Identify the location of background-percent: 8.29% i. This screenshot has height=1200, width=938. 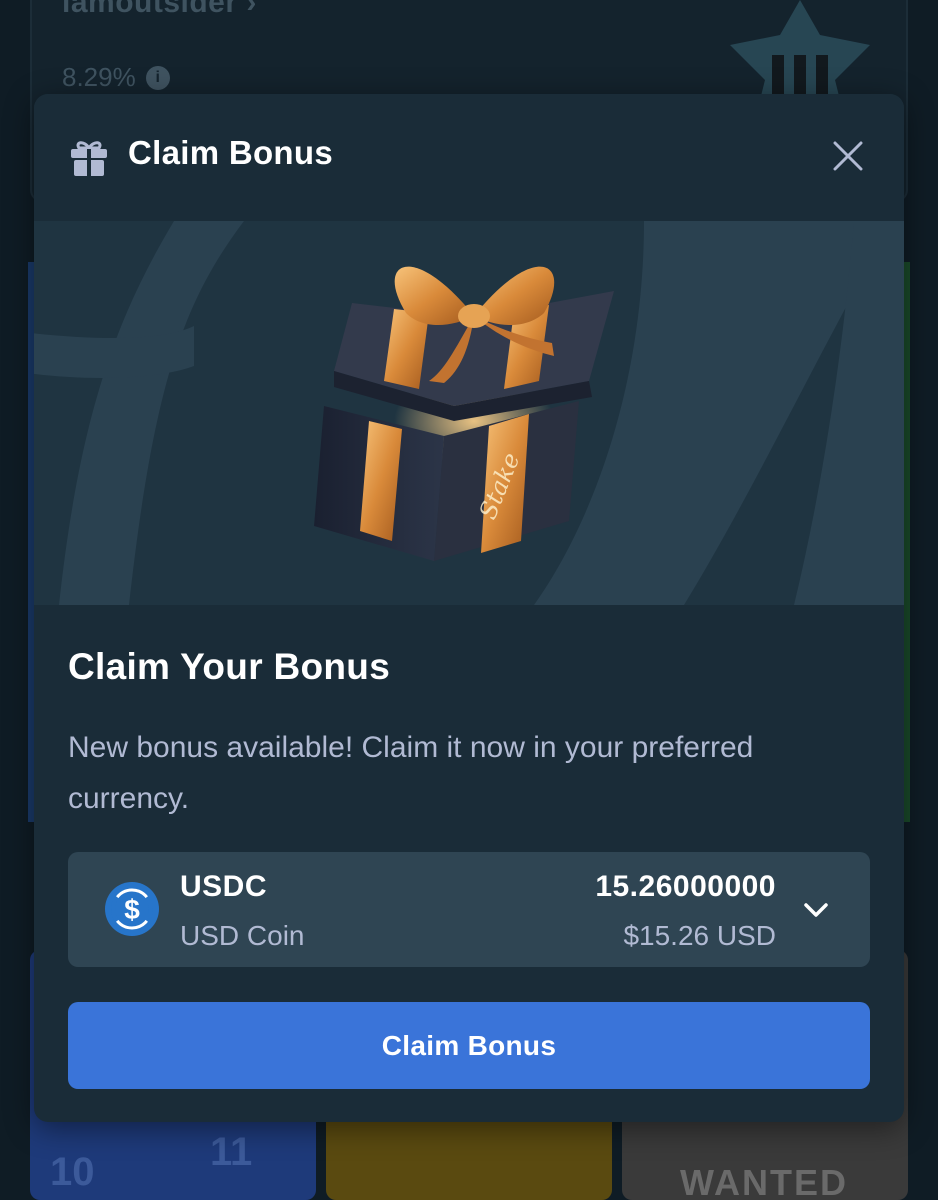
(116, 77).